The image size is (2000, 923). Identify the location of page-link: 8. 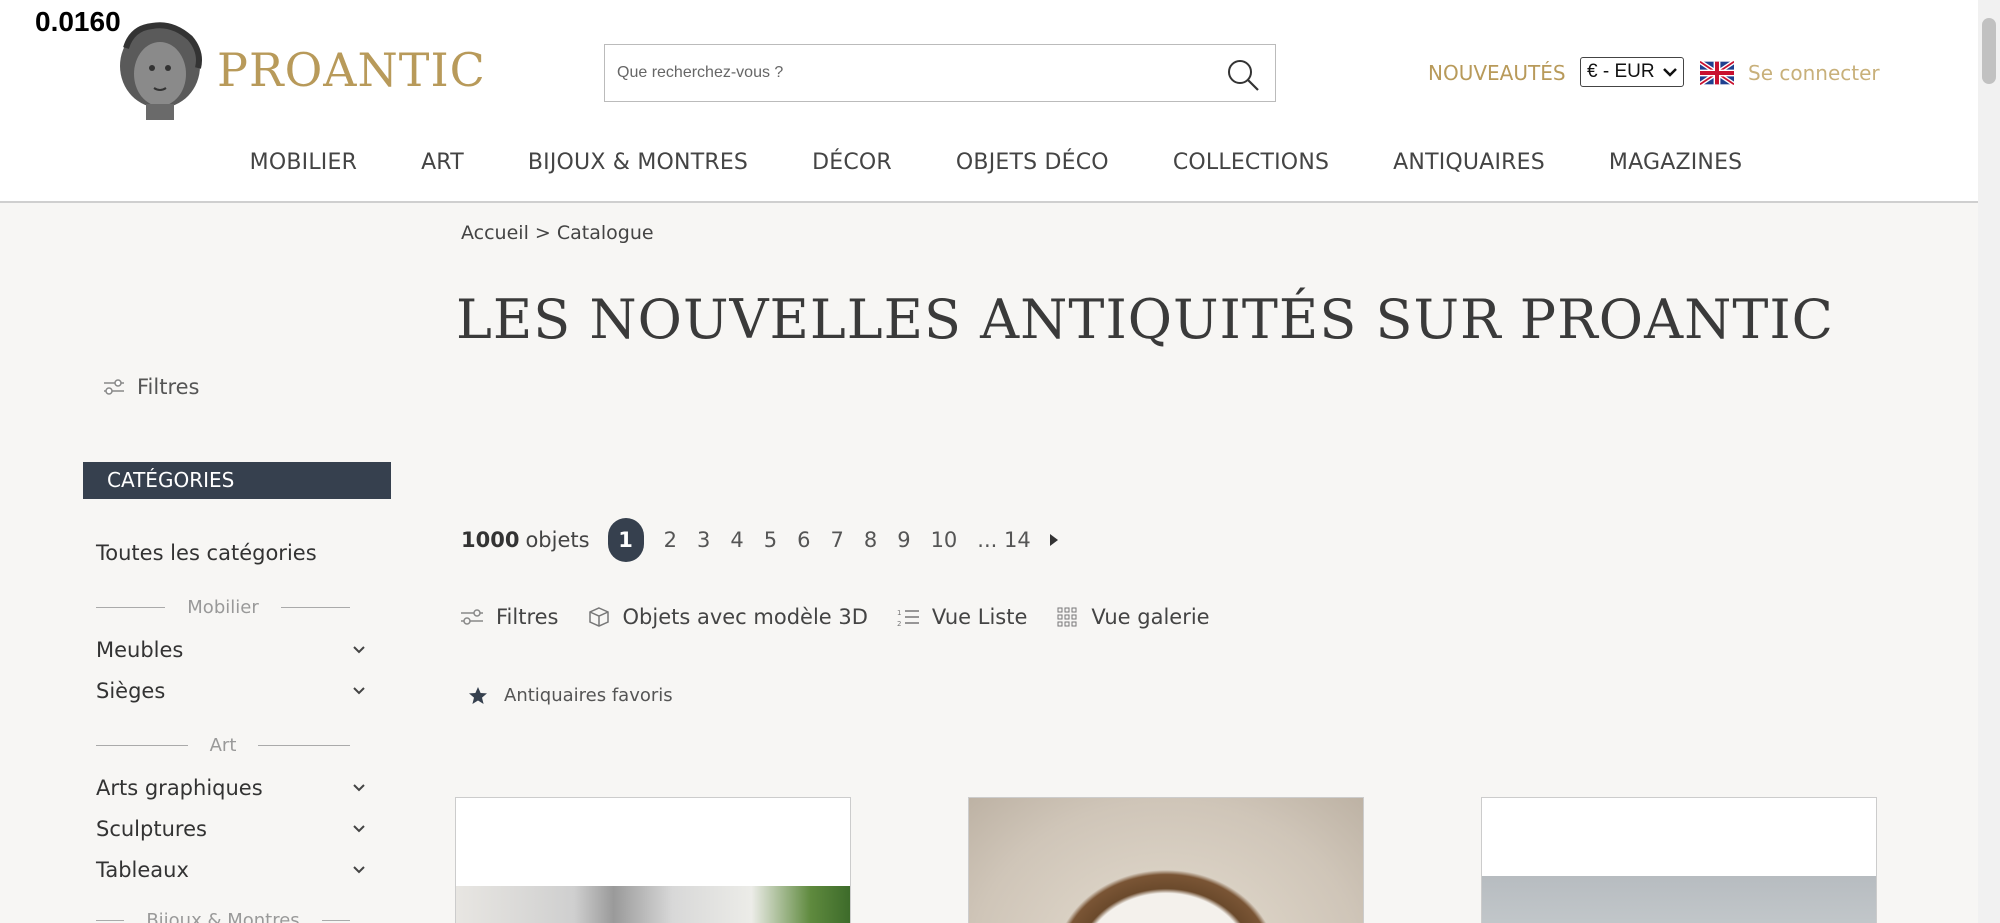
(870, 540).